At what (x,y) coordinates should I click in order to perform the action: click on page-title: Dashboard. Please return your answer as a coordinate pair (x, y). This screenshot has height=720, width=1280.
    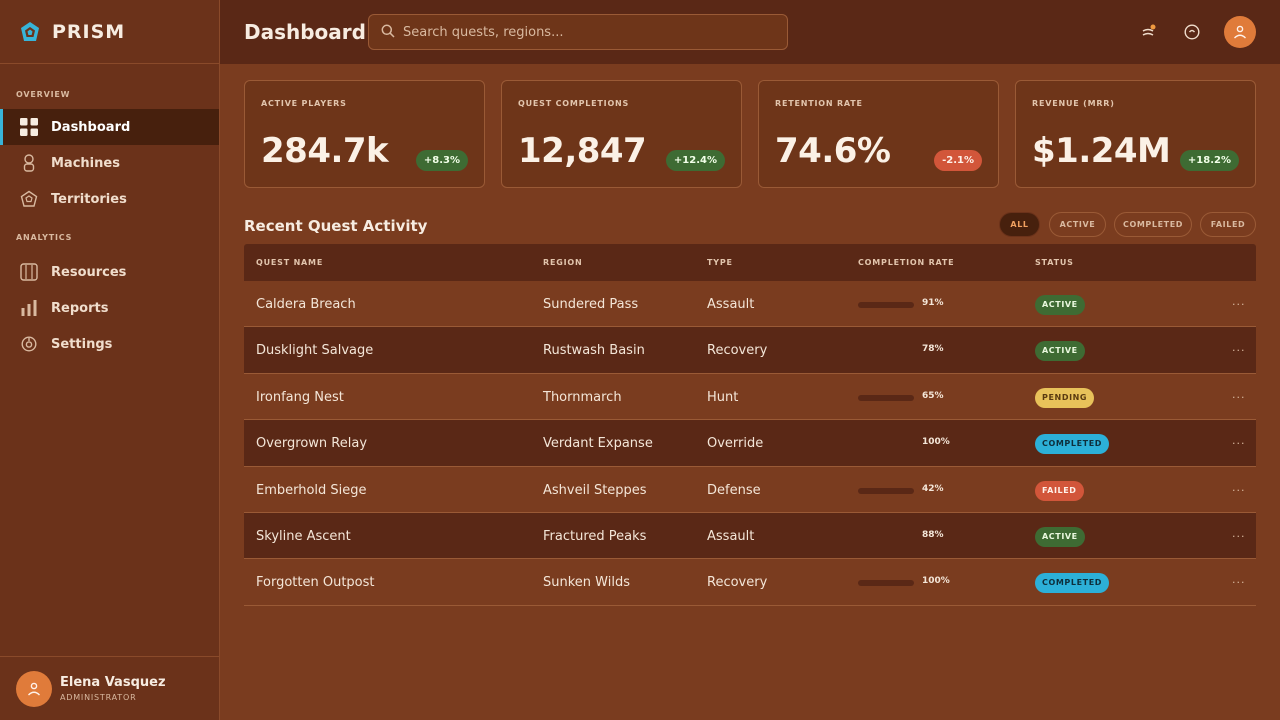
    Looking at the image, I should click on (305, 32).